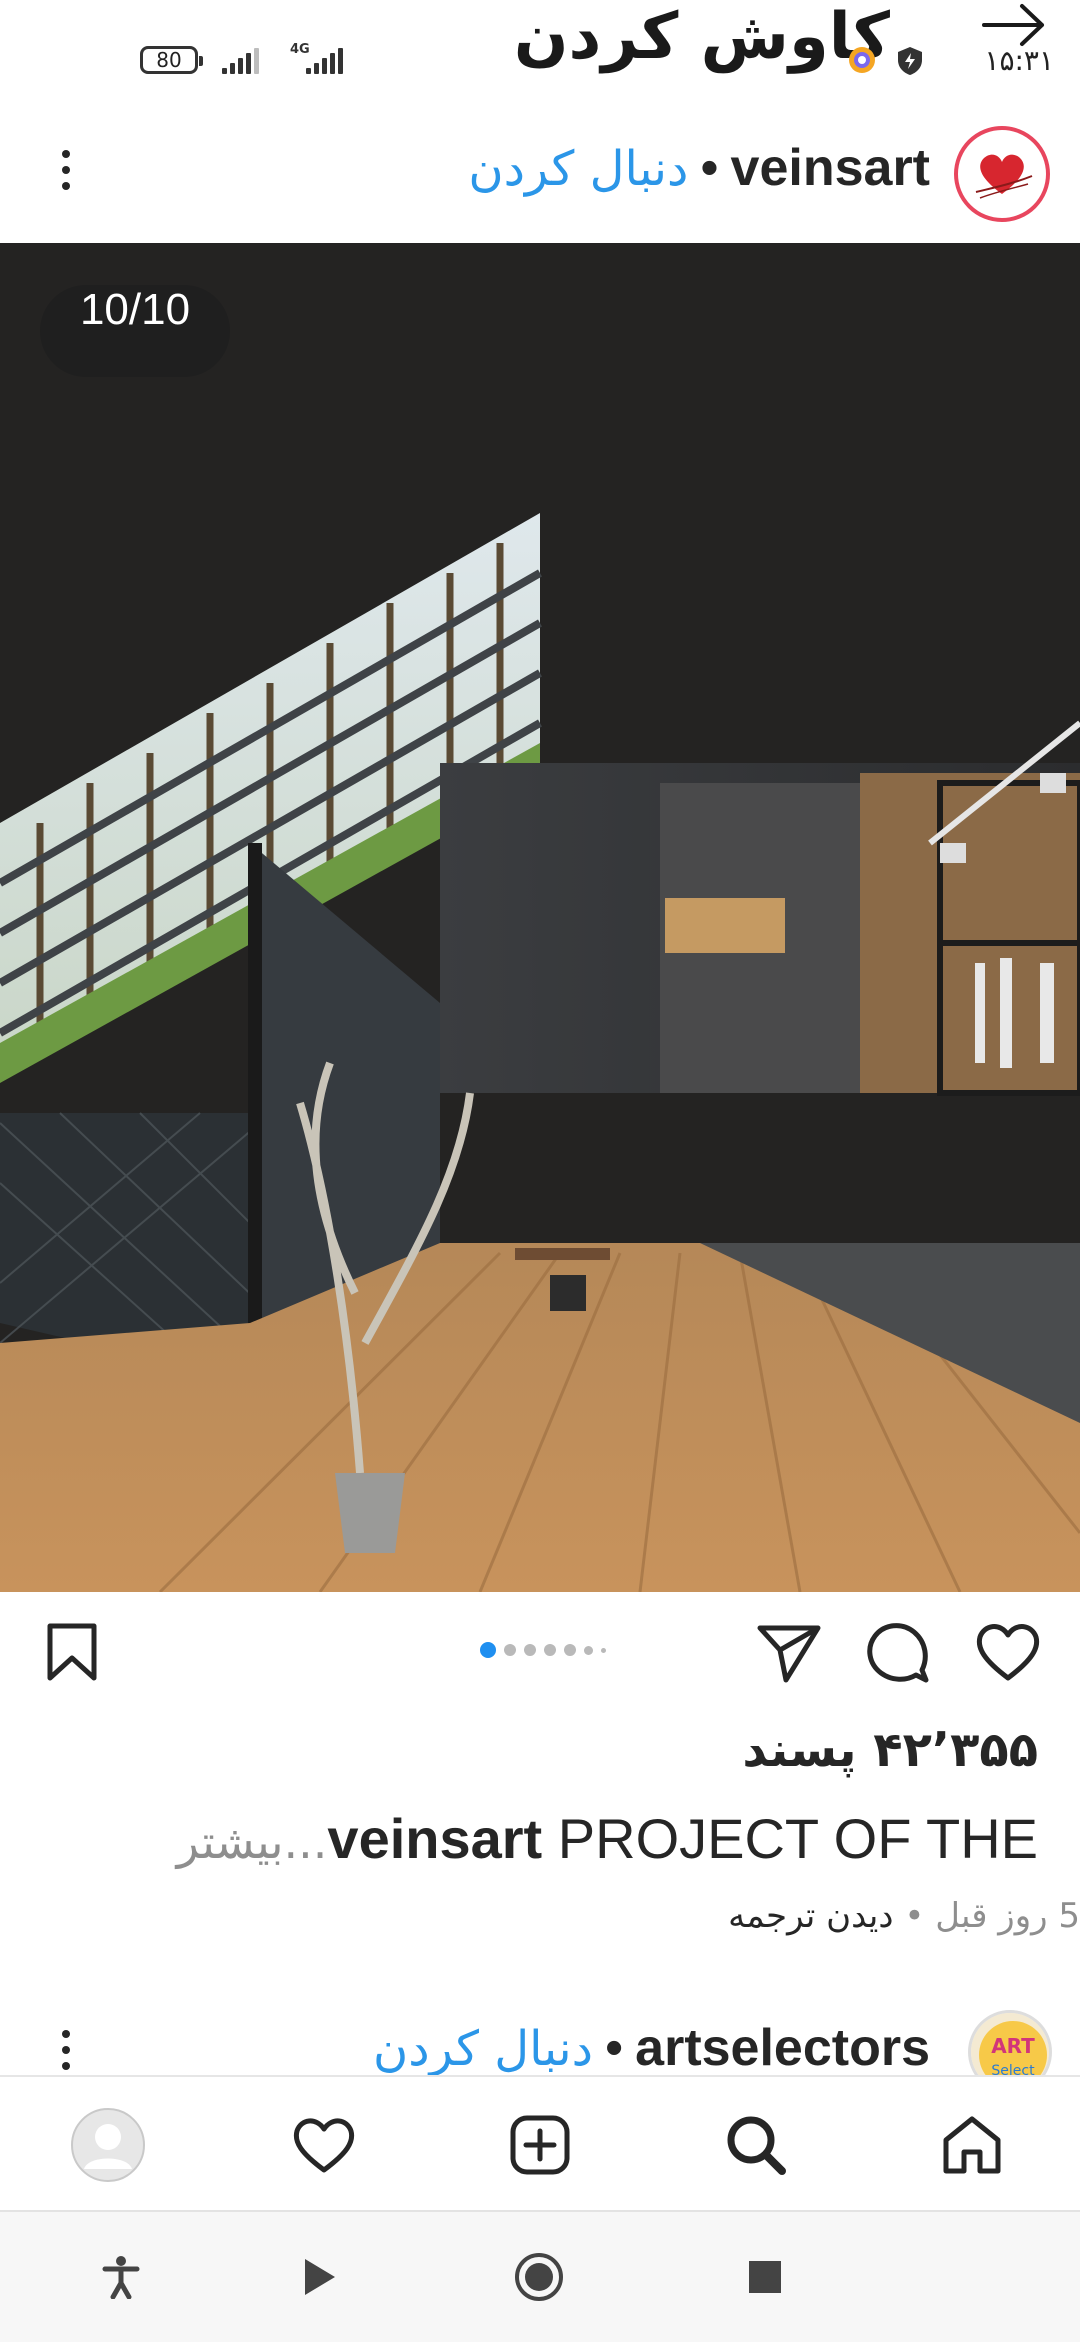 The width and height of the screenshot is (1080, 2342). What do you see at coordinates (171, 60) in the screenshot?
I see `battery-indicator: 80` at bounding box center [171, 60].